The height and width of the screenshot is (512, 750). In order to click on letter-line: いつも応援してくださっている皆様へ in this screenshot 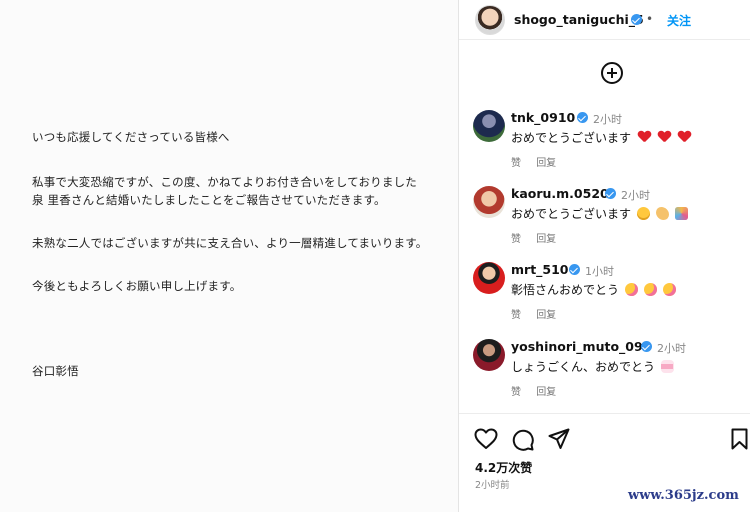, I will do `click(131, 137)`.